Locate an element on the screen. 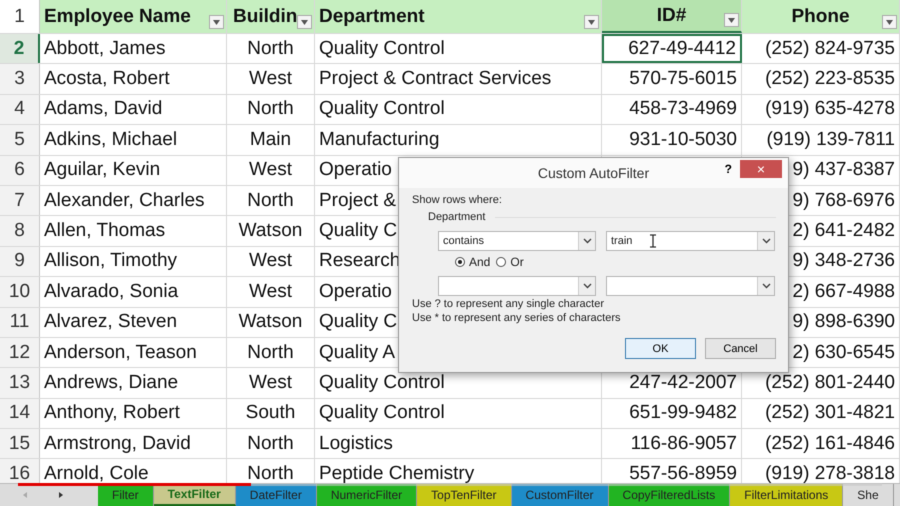 The image size is (900, 506). table-cell: Logistics is located at coordinates (458, 443).